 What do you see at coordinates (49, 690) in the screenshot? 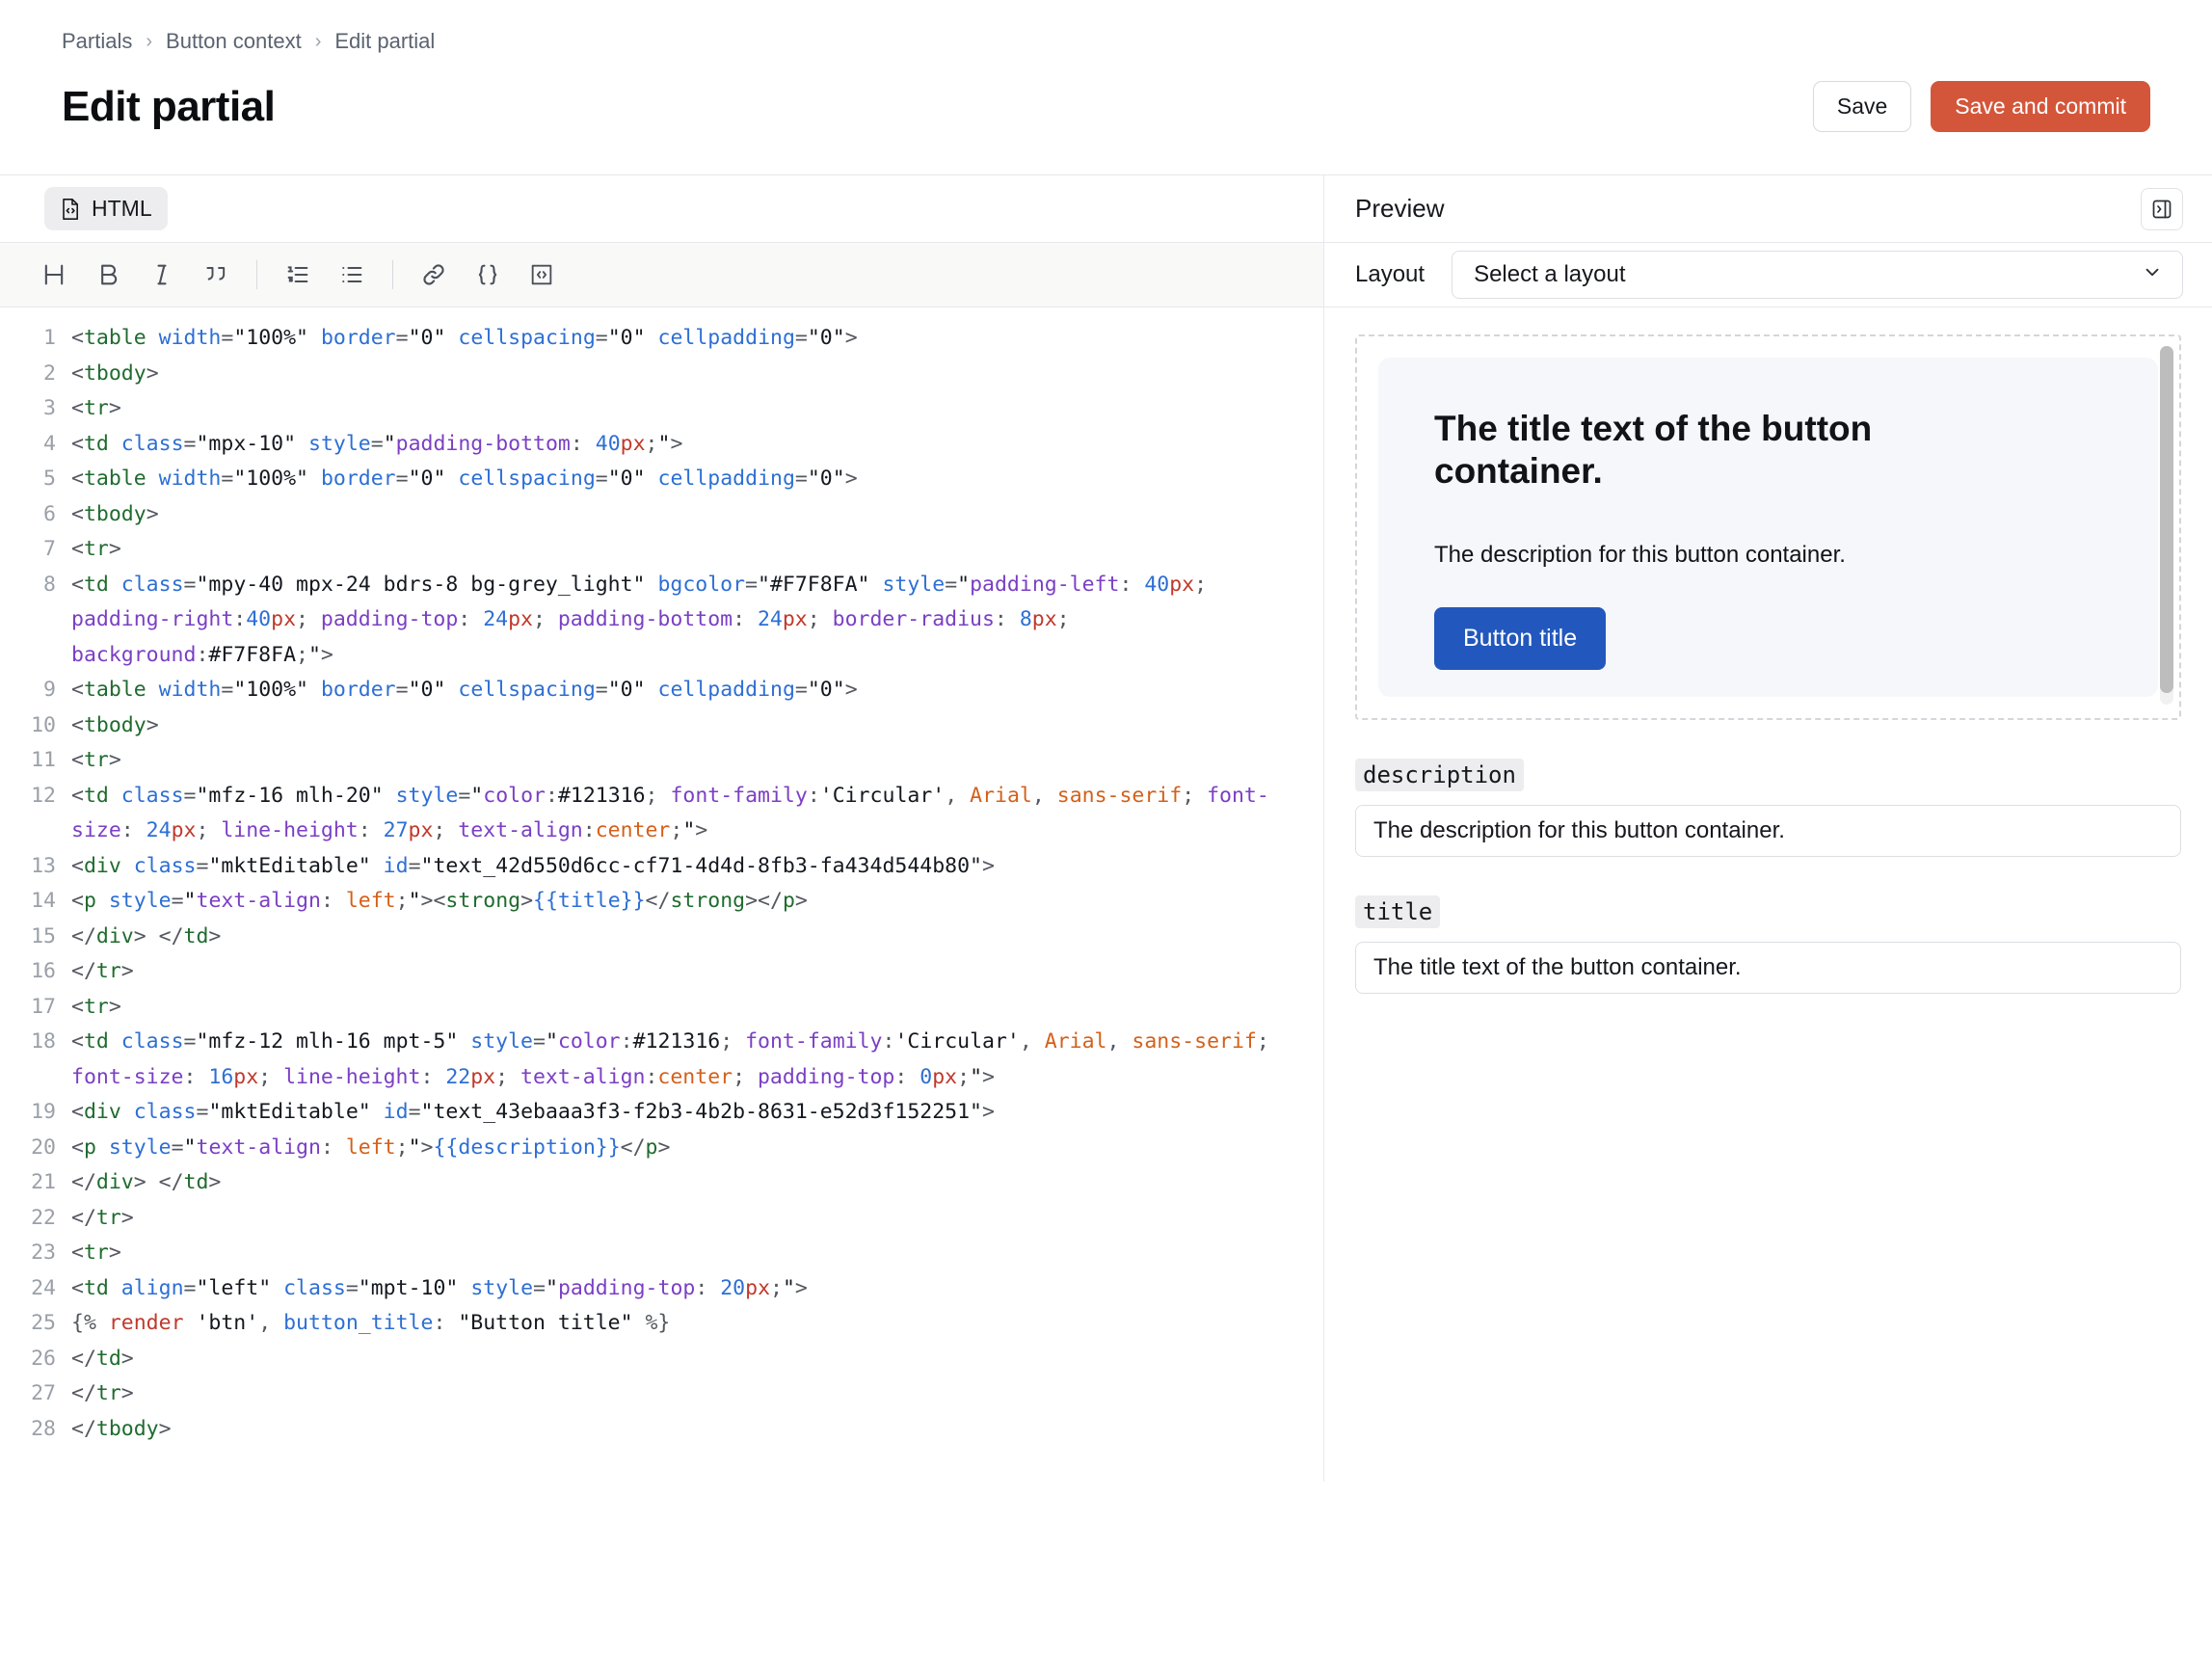
I see `line-number: 9` at bounding box center [49, 690].